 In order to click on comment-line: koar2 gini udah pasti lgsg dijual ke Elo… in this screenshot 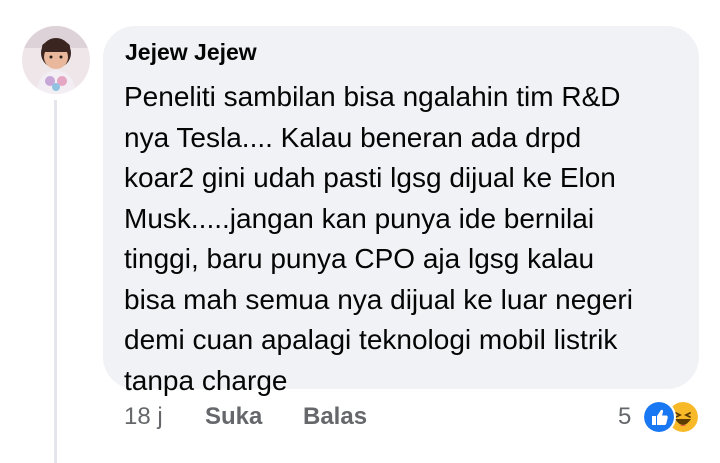, I will do `click(370, 177)`.